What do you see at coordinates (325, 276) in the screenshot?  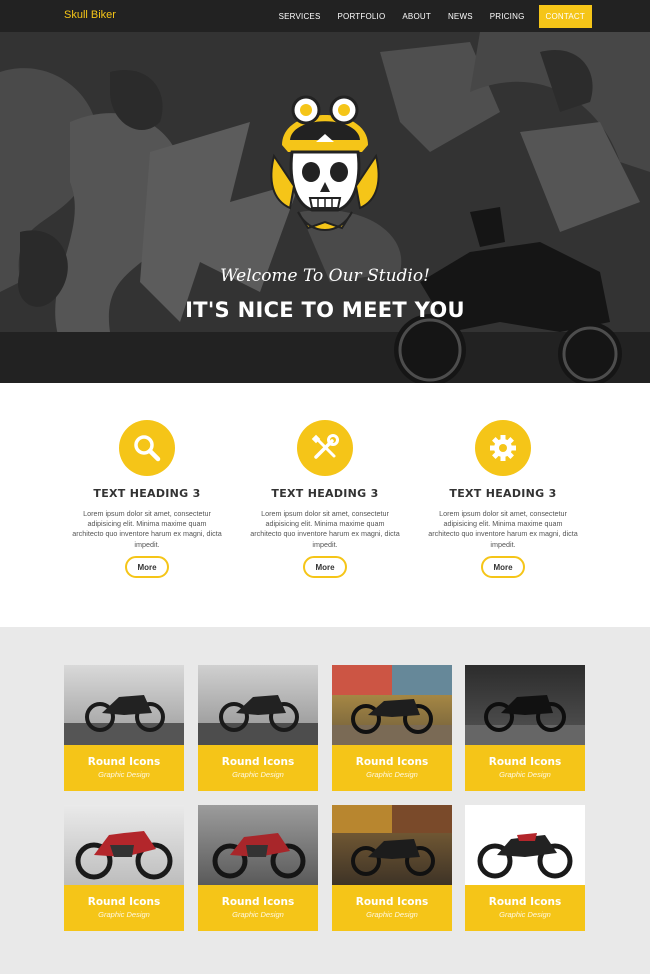 I see `hero-welcome-script: Welcome To Our Studio!` at bounding box center [325, 276].